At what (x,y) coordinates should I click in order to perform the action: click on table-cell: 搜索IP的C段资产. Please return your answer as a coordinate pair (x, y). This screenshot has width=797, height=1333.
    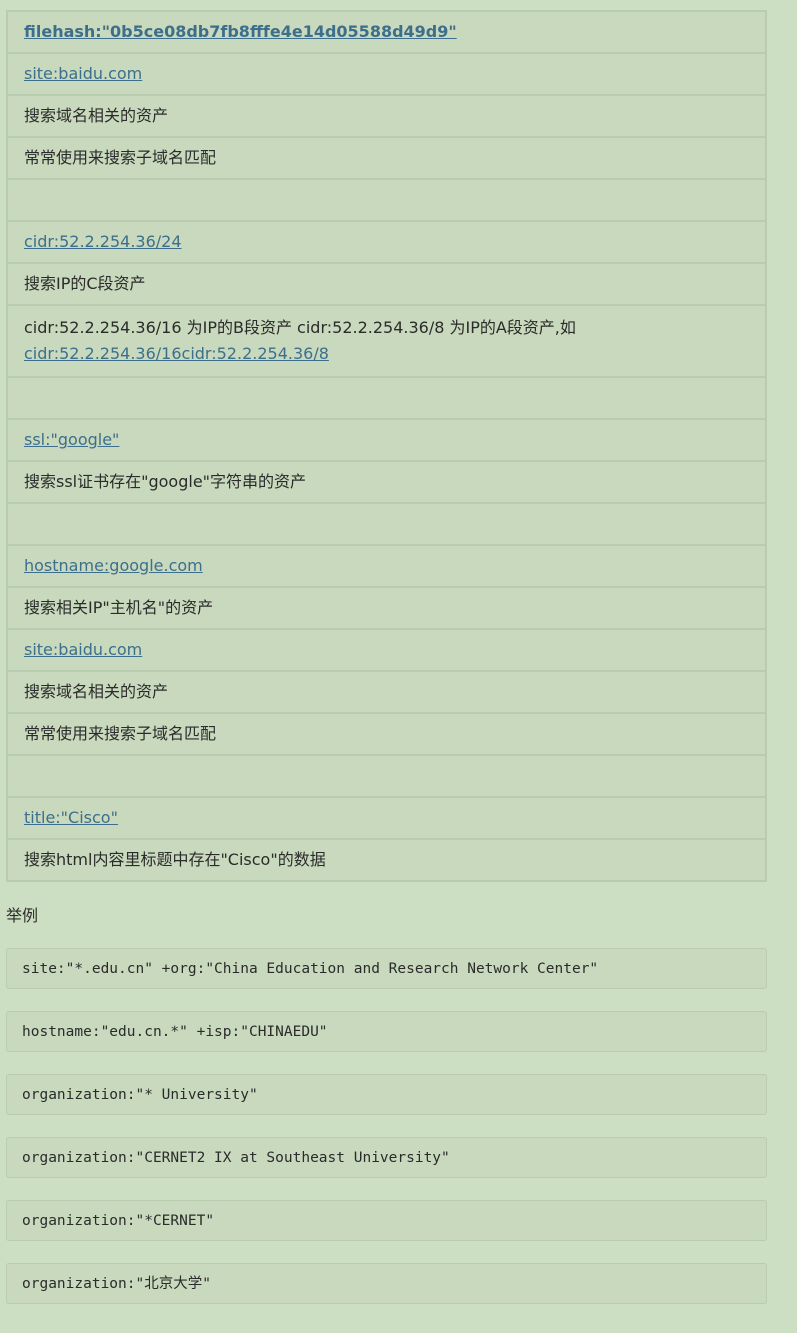
    Looking at the image, I should click on (386, 283).